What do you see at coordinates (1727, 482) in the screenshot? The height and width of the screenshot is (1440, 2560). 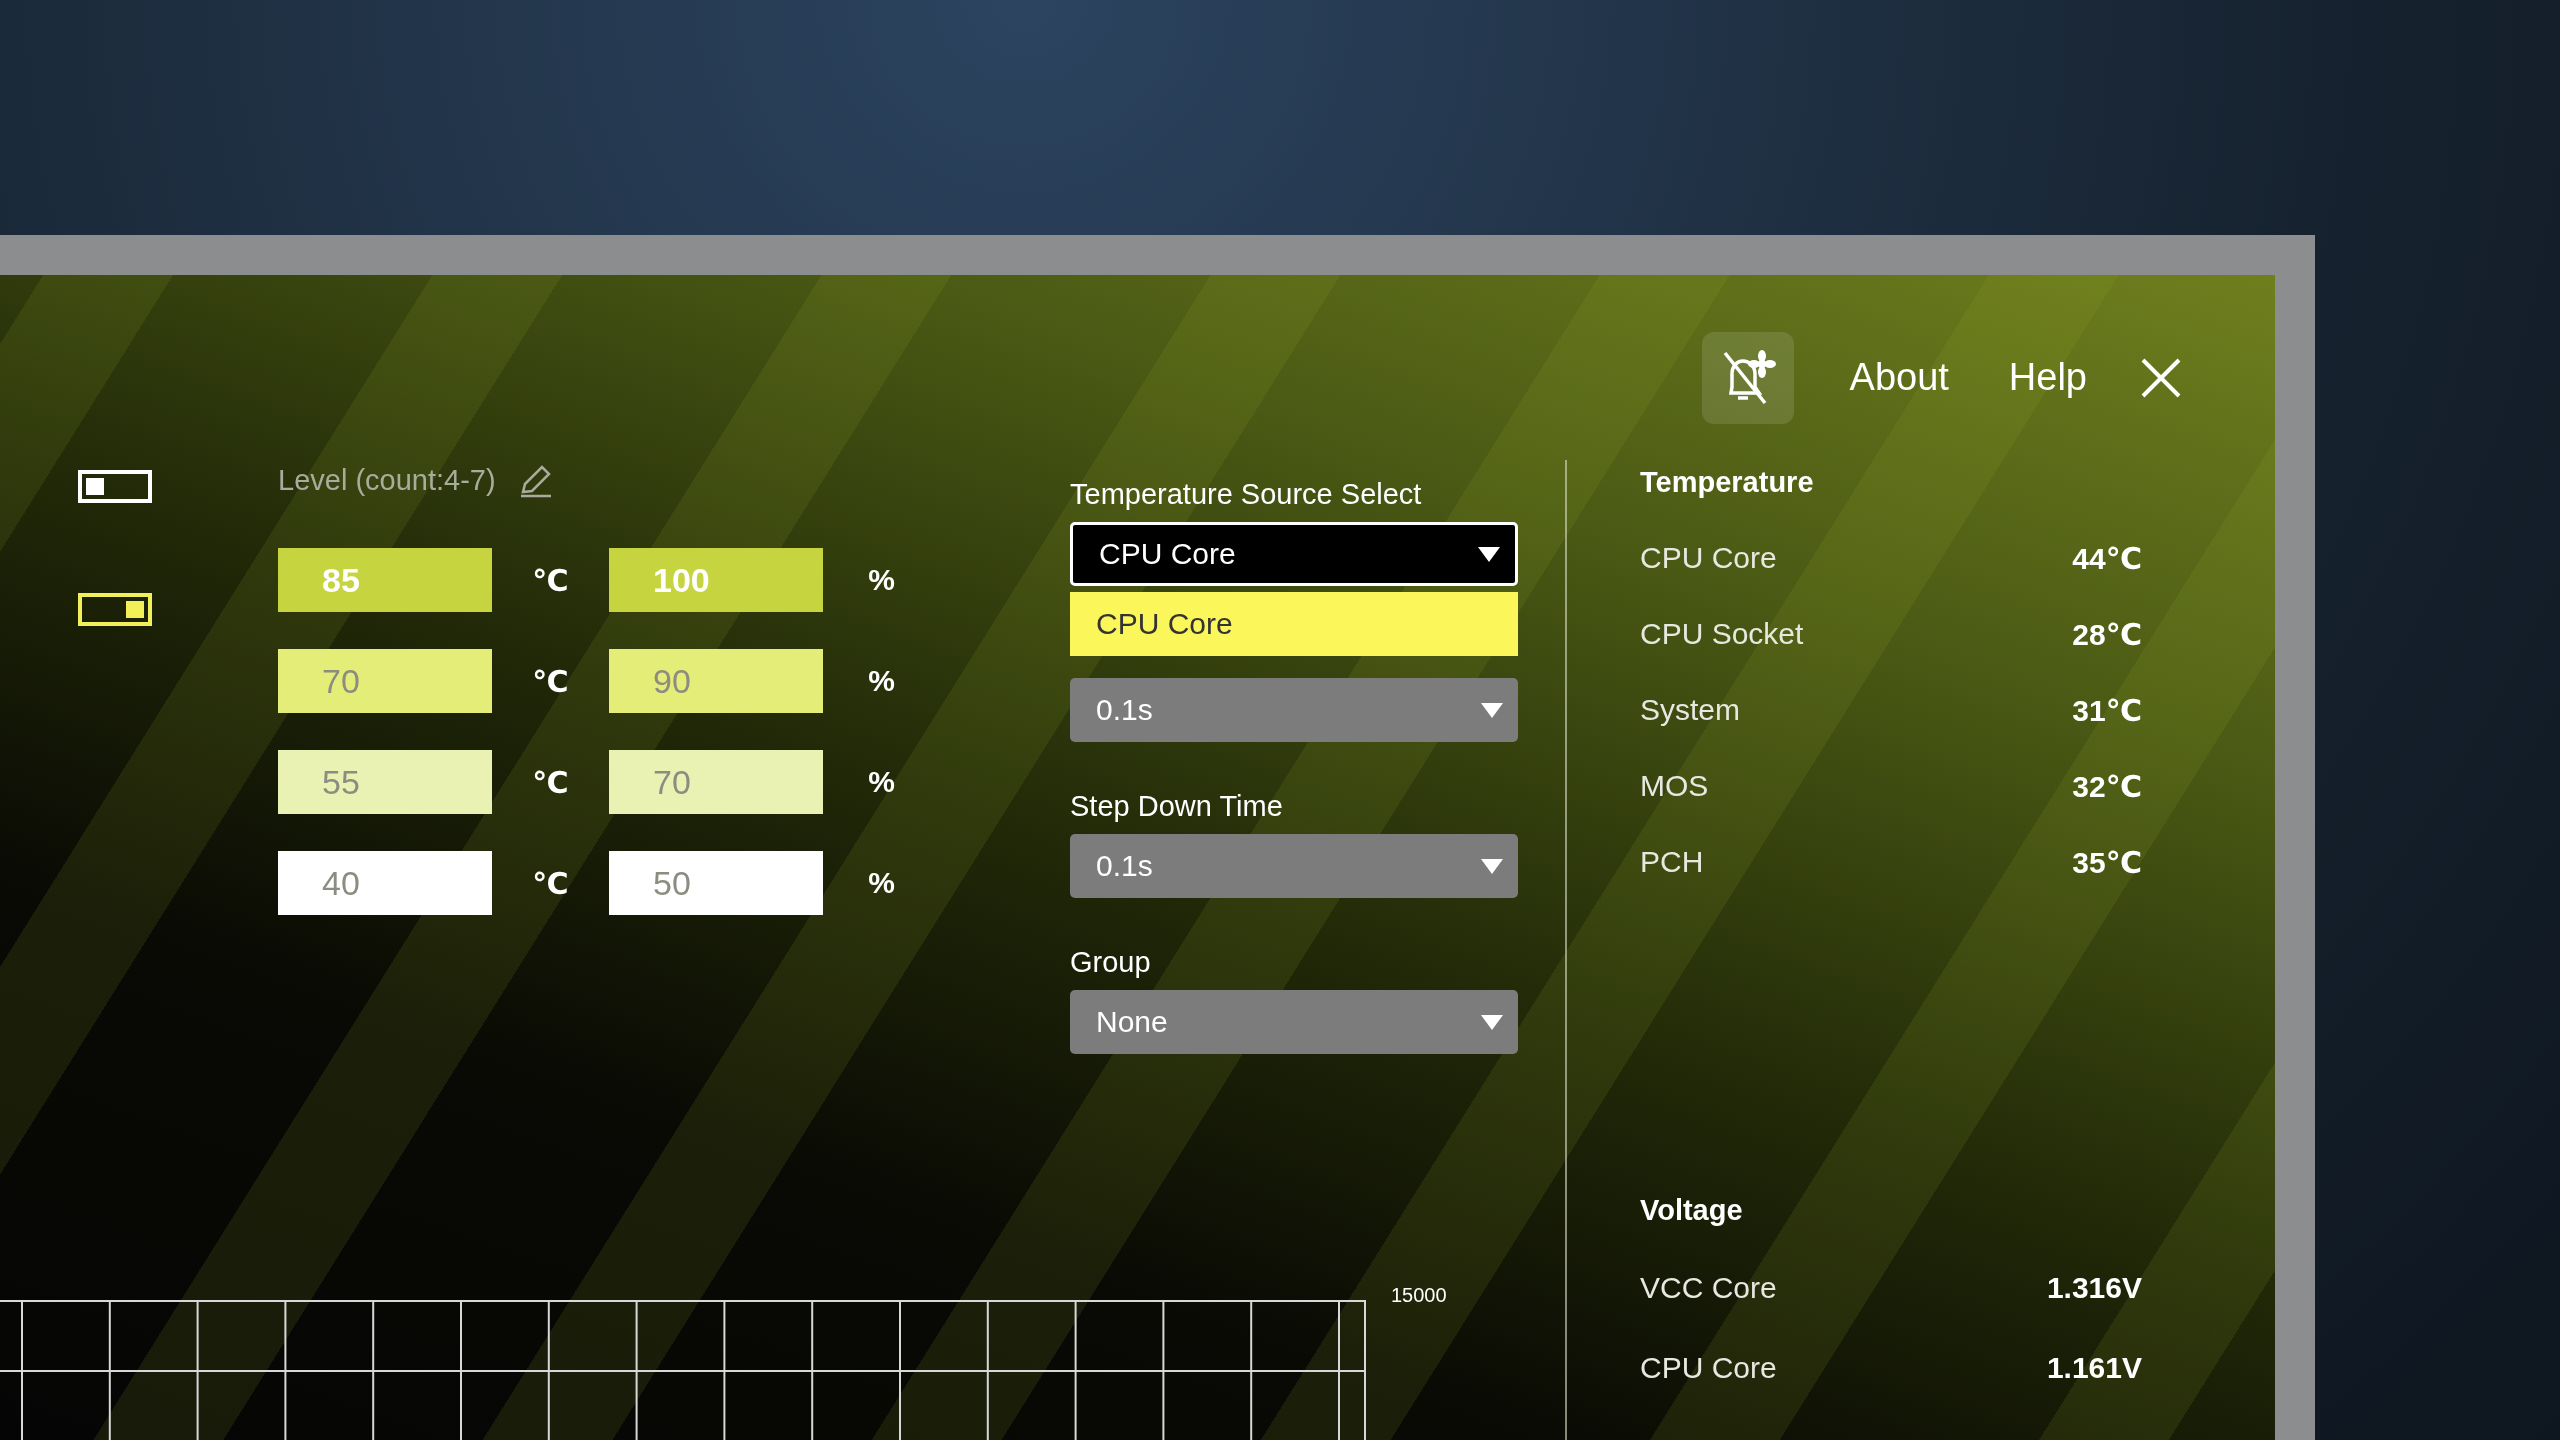 I see `section-title: Temperature` at bounding box center [1727, 482].